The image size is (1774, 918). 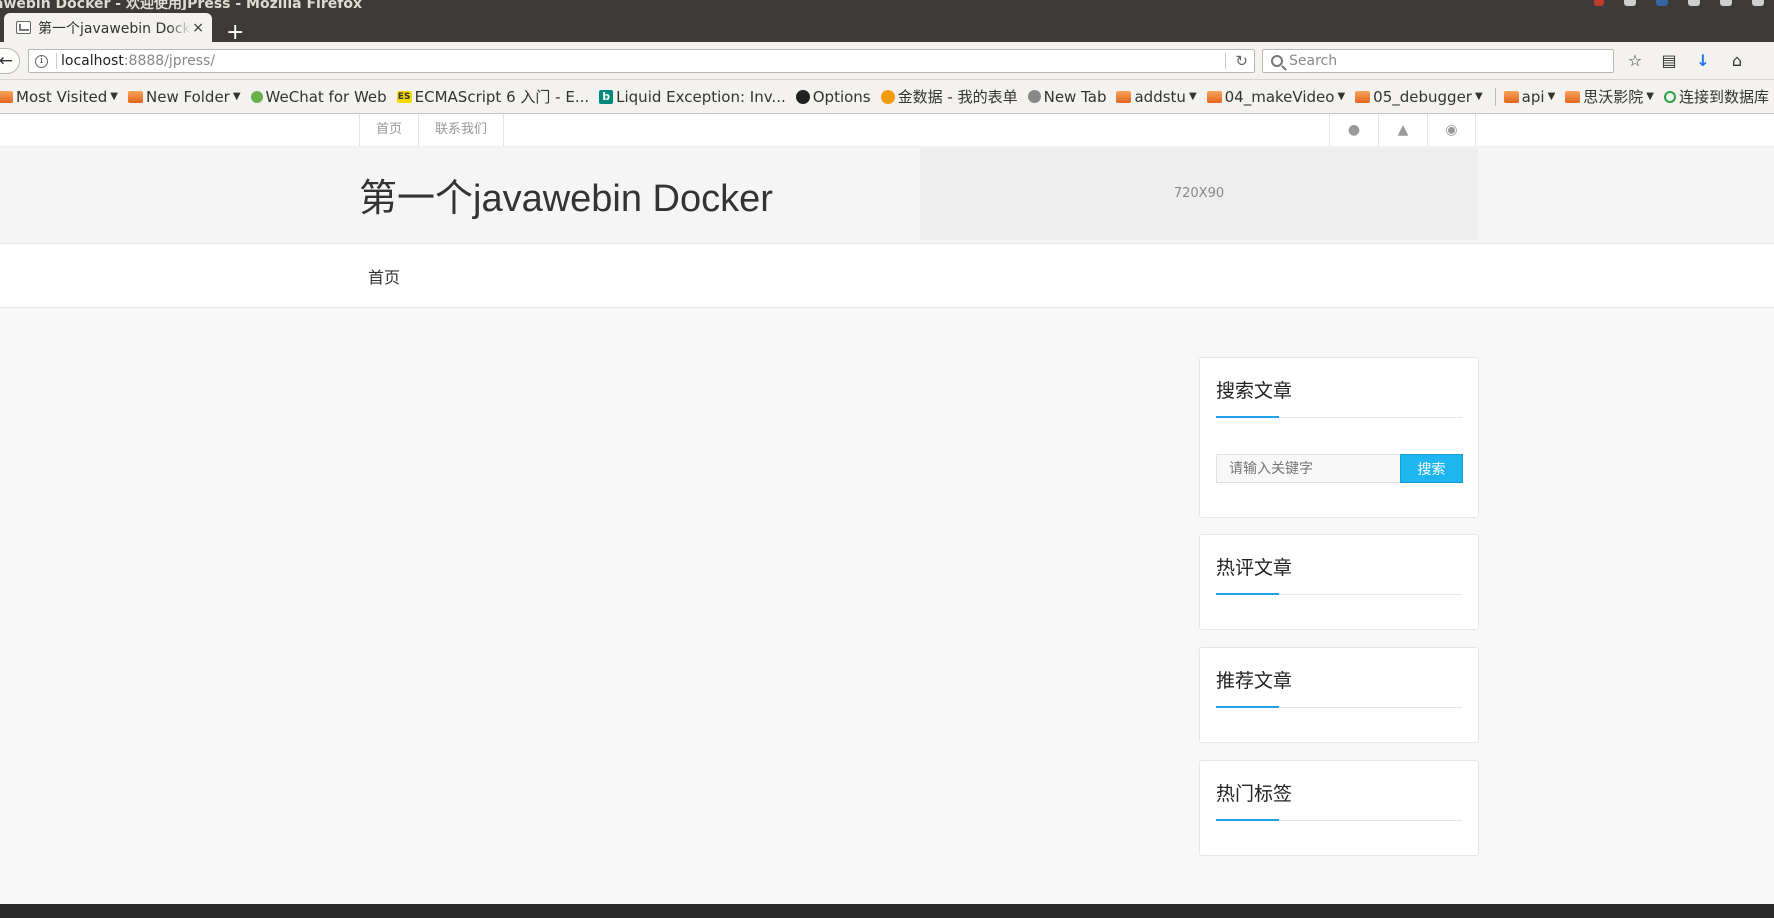 I want to click on site-topbar: 首页 联系我们 ● ▲ ◉, so click(x=887, y=130).